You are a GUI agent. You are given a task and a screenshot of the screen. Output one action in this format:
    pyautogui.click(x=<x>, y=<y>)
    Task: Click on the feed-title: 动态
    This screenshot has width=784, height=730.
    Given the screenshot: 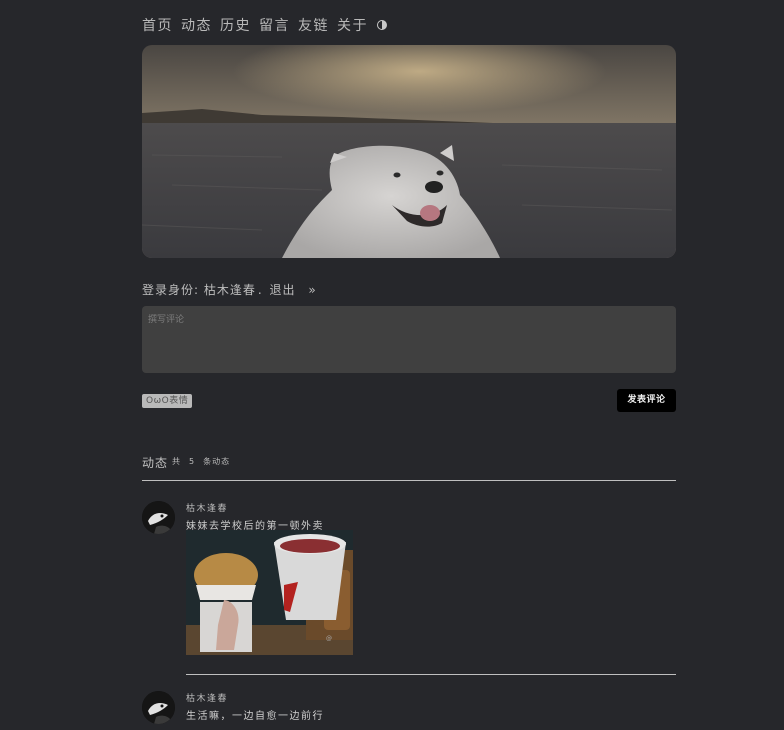 What is the action you would take?
    pyautogui.click(x=155, y=463)
    